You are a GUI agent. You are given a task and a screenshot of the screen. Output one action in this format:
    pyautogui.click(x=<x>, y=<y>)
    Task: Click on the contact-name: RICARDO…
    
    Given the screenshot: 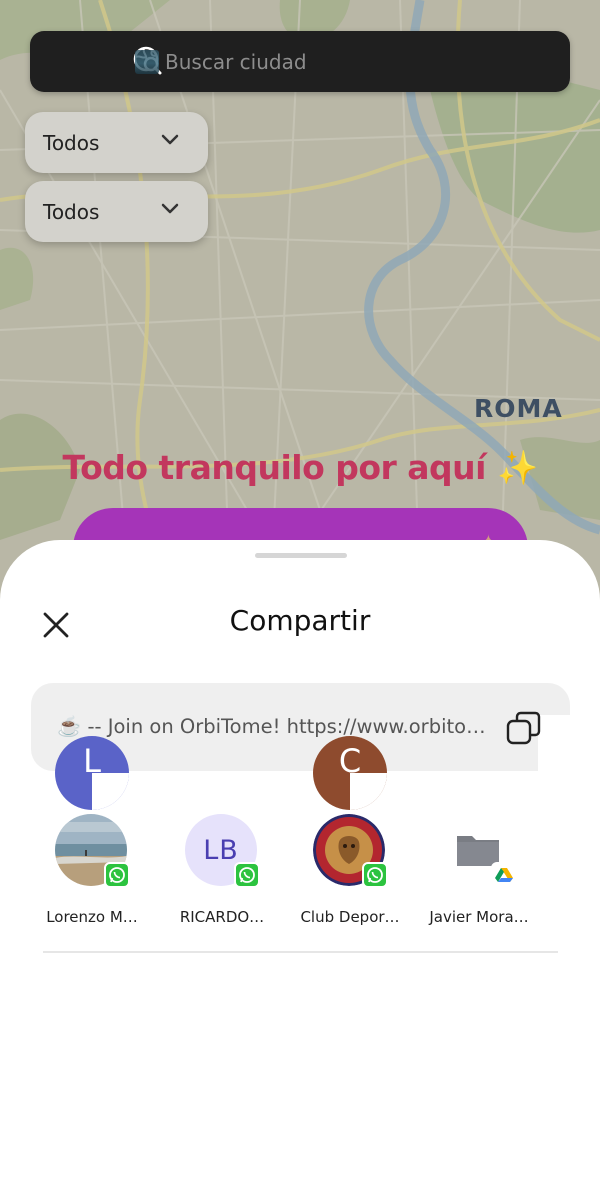 What is the action you would take?
    pyautogui.click(x=222, y=917)
    